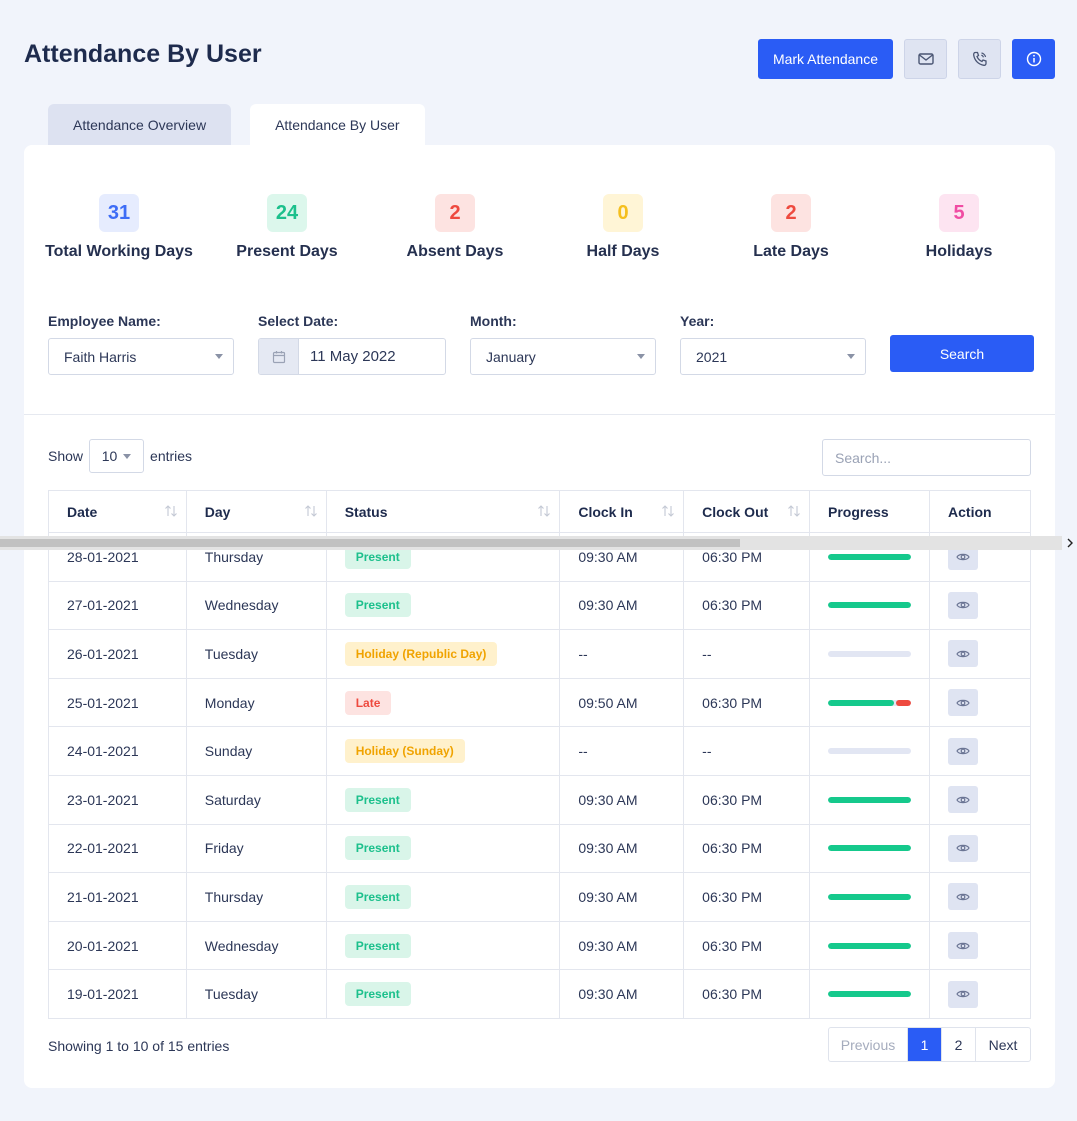 Image resolution: width=1077 pixels, height=1121 pixels. Describe the element at coordinates (117, 511) in the screenshot. I see `column-header-date: Date` at that location.